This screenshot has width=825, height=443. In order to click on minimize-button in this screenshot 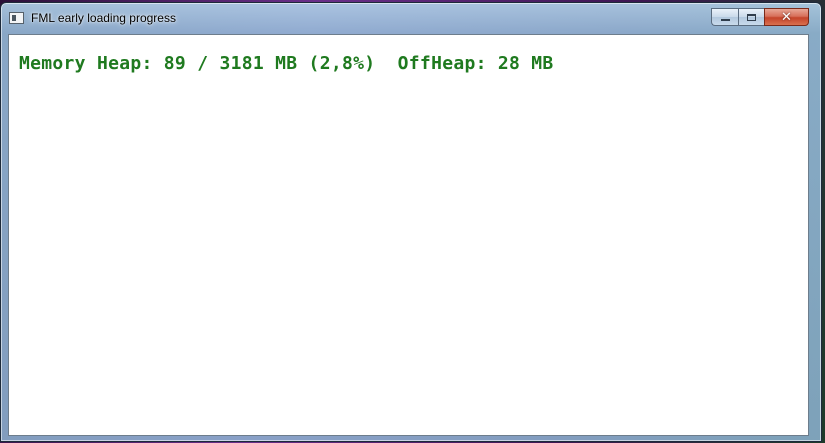, I will do `click(724, 17)`.